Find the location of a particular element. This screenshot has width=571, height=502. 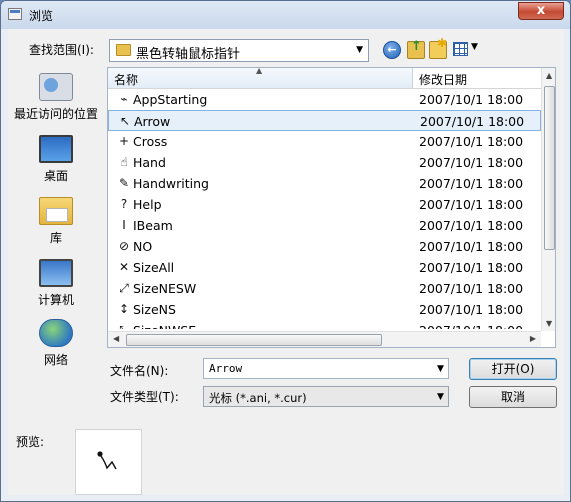

cursor-file-icon: ✕ is located at coordinates (124, 267).